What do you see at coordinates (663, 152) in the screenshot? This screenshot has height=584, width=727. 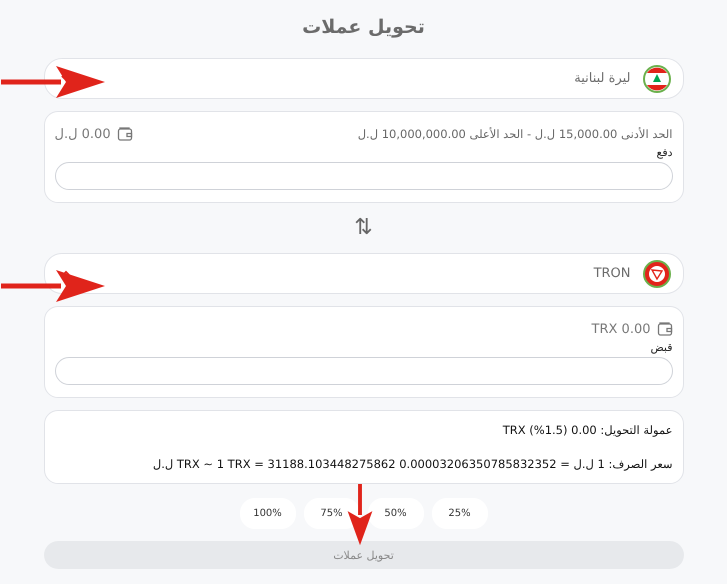 I see `field-label: دفع` at bounding box center [663, 152].